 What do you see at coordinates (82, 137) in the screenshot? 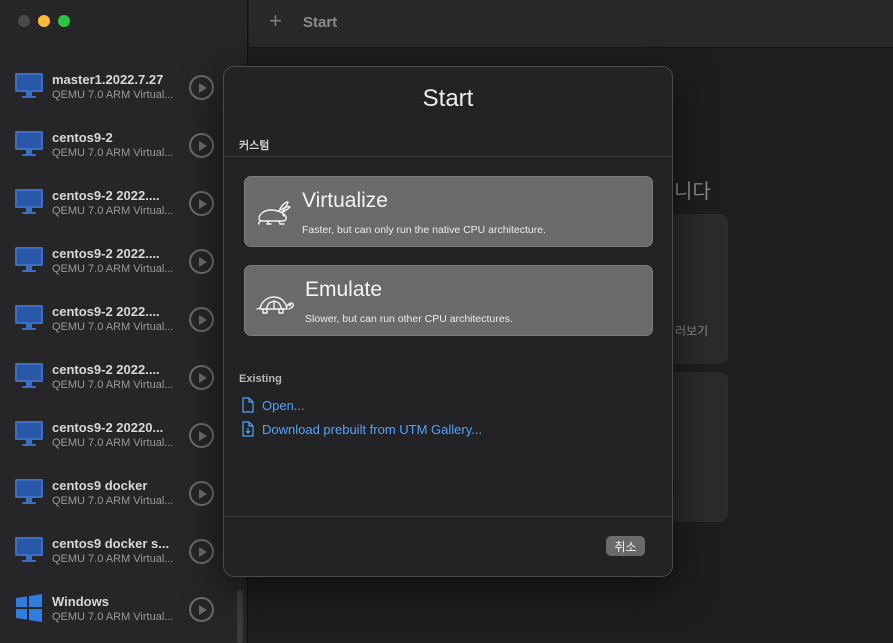
I see `vm-name: centos9-2` at bounding box center [82, 137].